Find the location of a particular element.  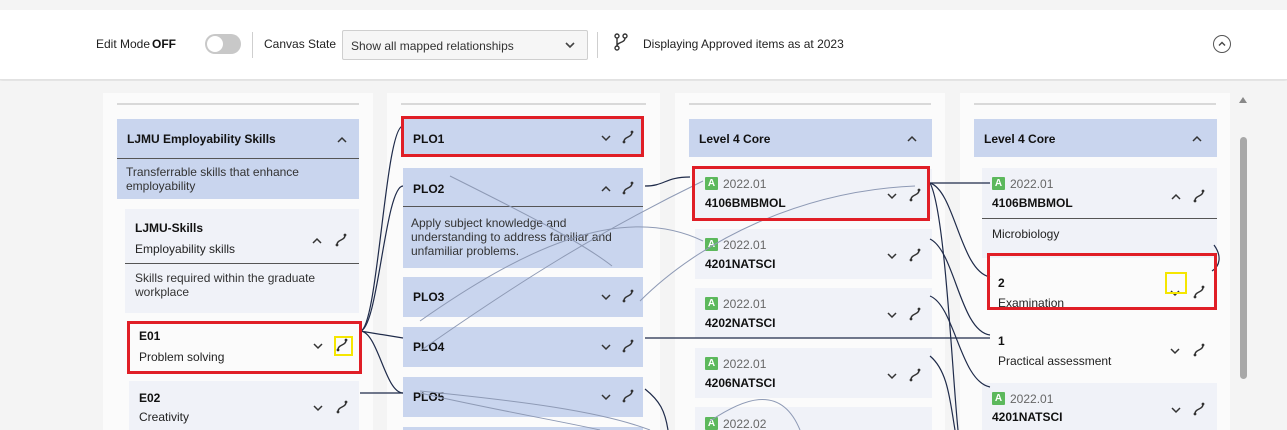

collapse-toolbar-button is located at coordinates (1222, 44).